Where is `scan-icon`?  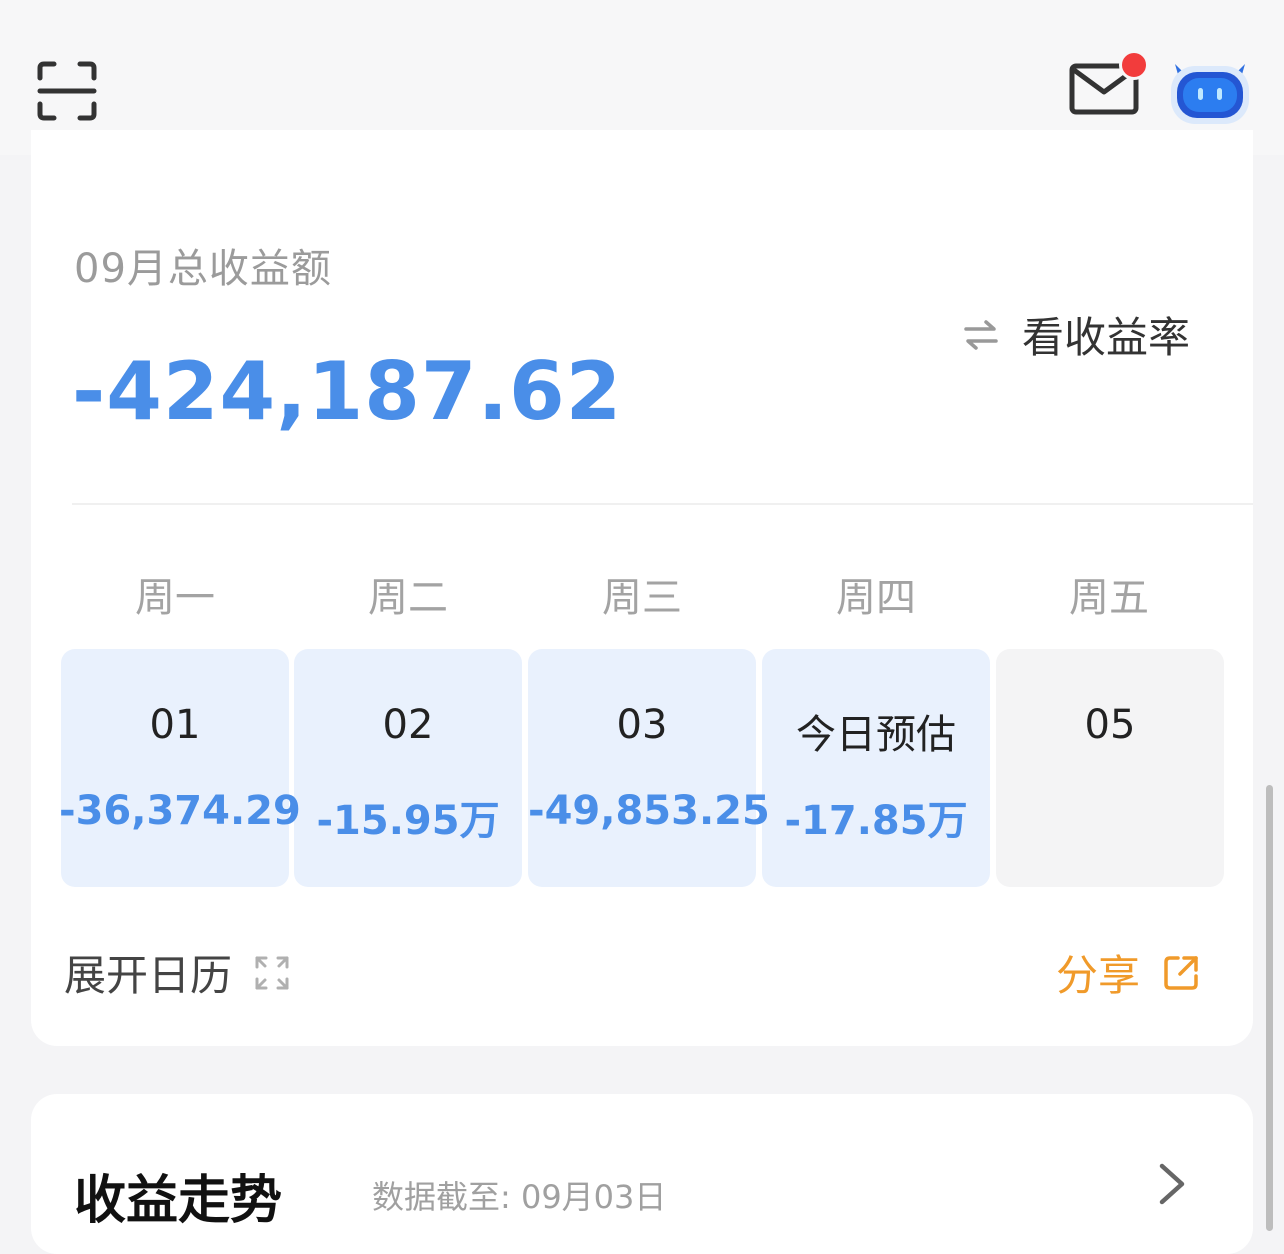 scan-icon is located at coordinates (67, 91).